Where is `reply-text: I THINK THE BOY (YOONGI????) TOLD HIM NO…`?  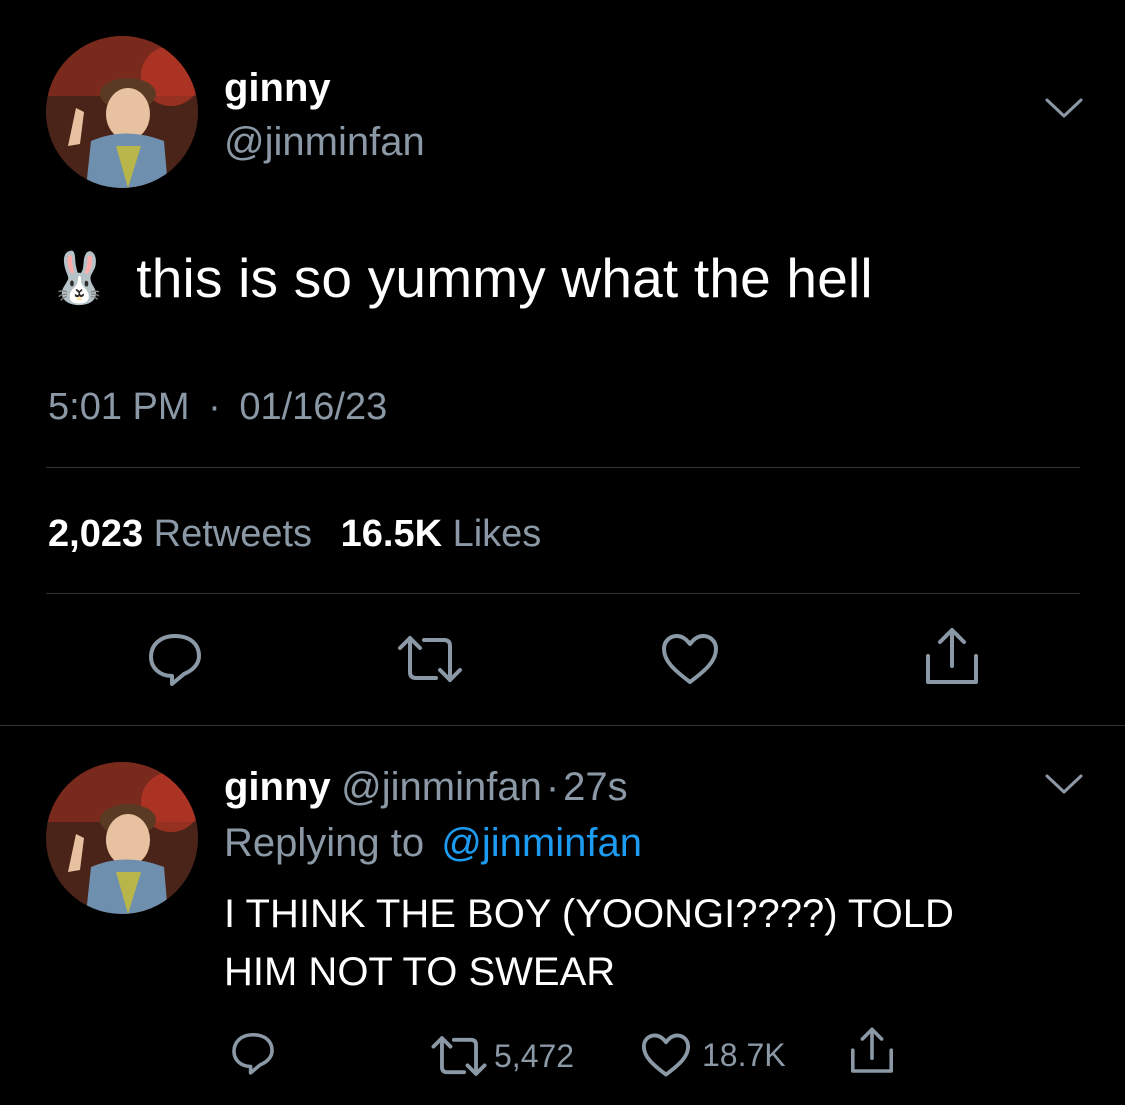
reply-text: I THINK THE BOY (YOONGI????) TOLD HIM NO… is located at coordinates (589, 943).